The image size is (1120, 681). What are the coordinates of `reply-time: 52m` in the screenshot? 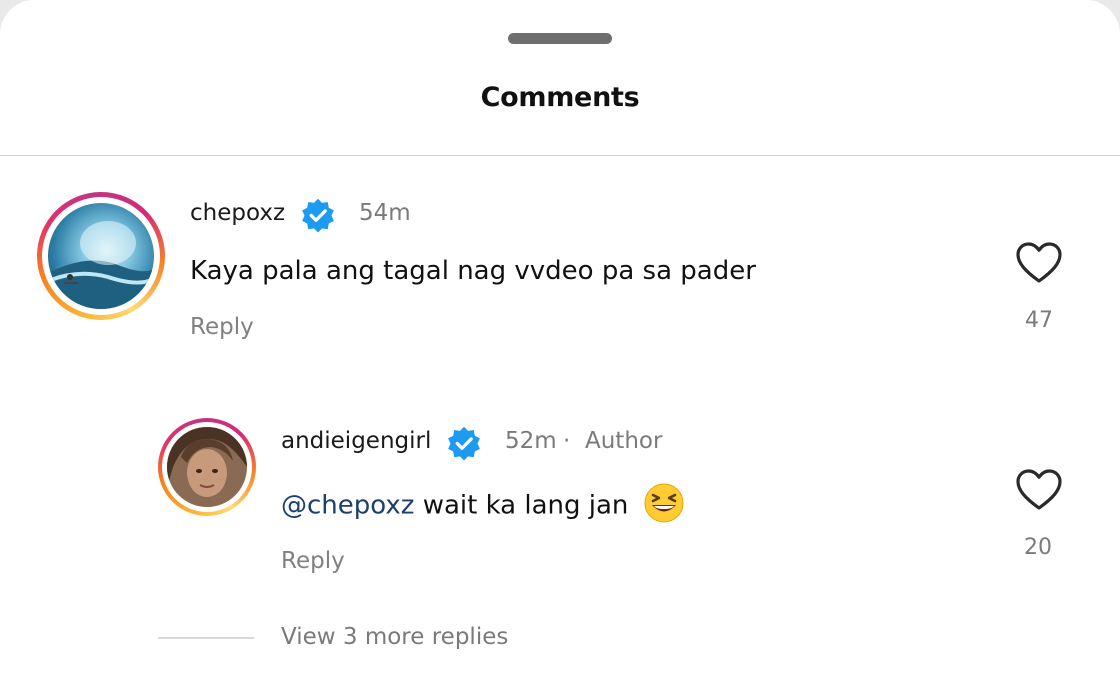 It's located at (531, 441).